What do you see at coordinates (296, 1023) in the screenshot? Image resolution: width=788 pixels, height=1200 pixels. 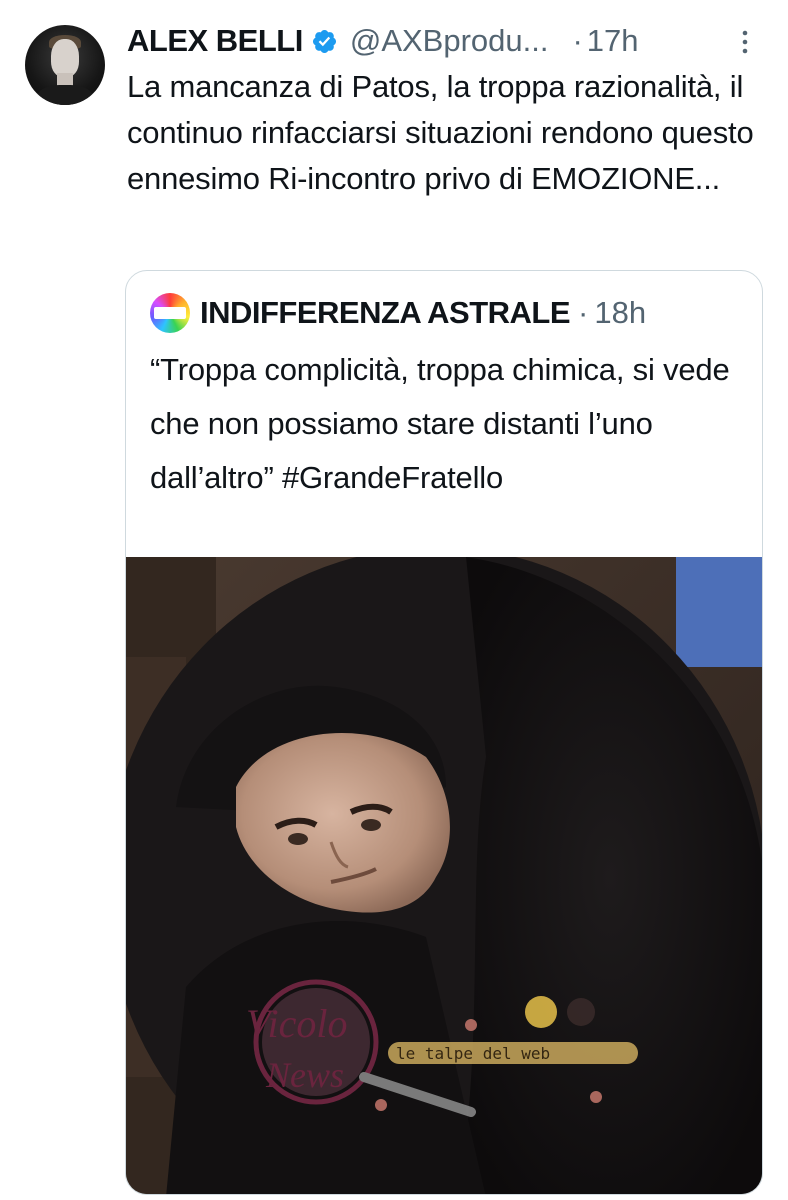 I see `watermark-vicolo-text: Vicolo` at bounding box center [296, 1023].